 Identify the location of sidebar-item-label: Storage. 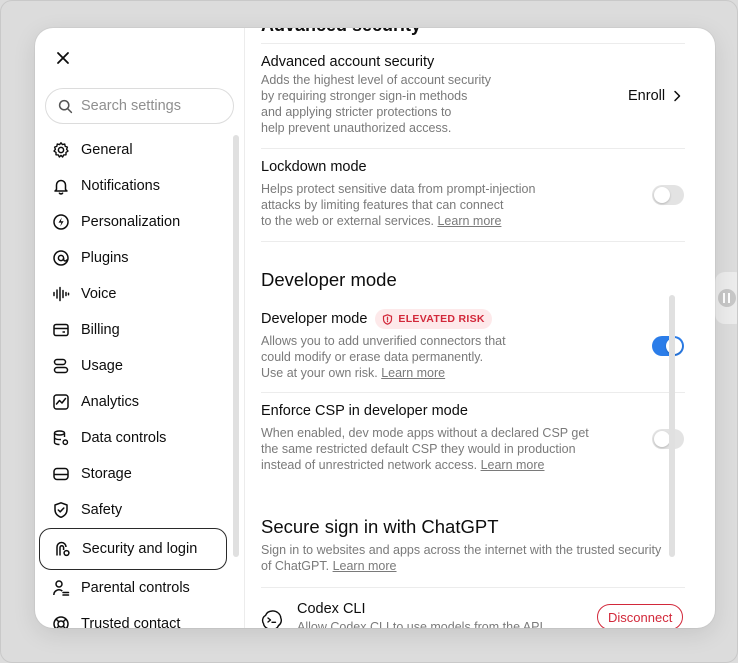
(106, 474).